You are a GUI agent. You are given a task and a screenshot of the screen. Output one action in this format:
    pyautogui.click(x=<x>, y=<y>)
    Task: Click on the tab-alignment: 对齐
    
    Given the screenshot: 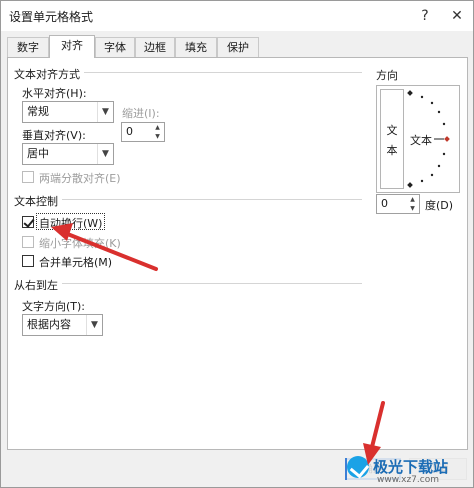 What is the action you would take?
    pyautogui.click(x=72, y=46)
    